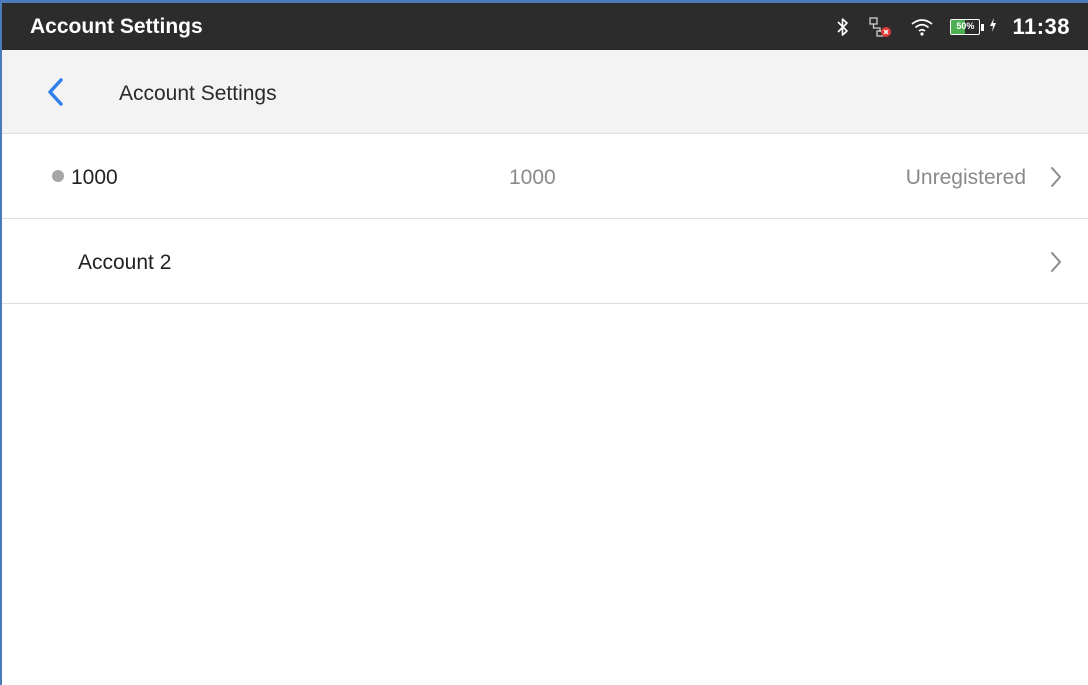  I want to click on network-disconnected-icon, so click(880, 27).